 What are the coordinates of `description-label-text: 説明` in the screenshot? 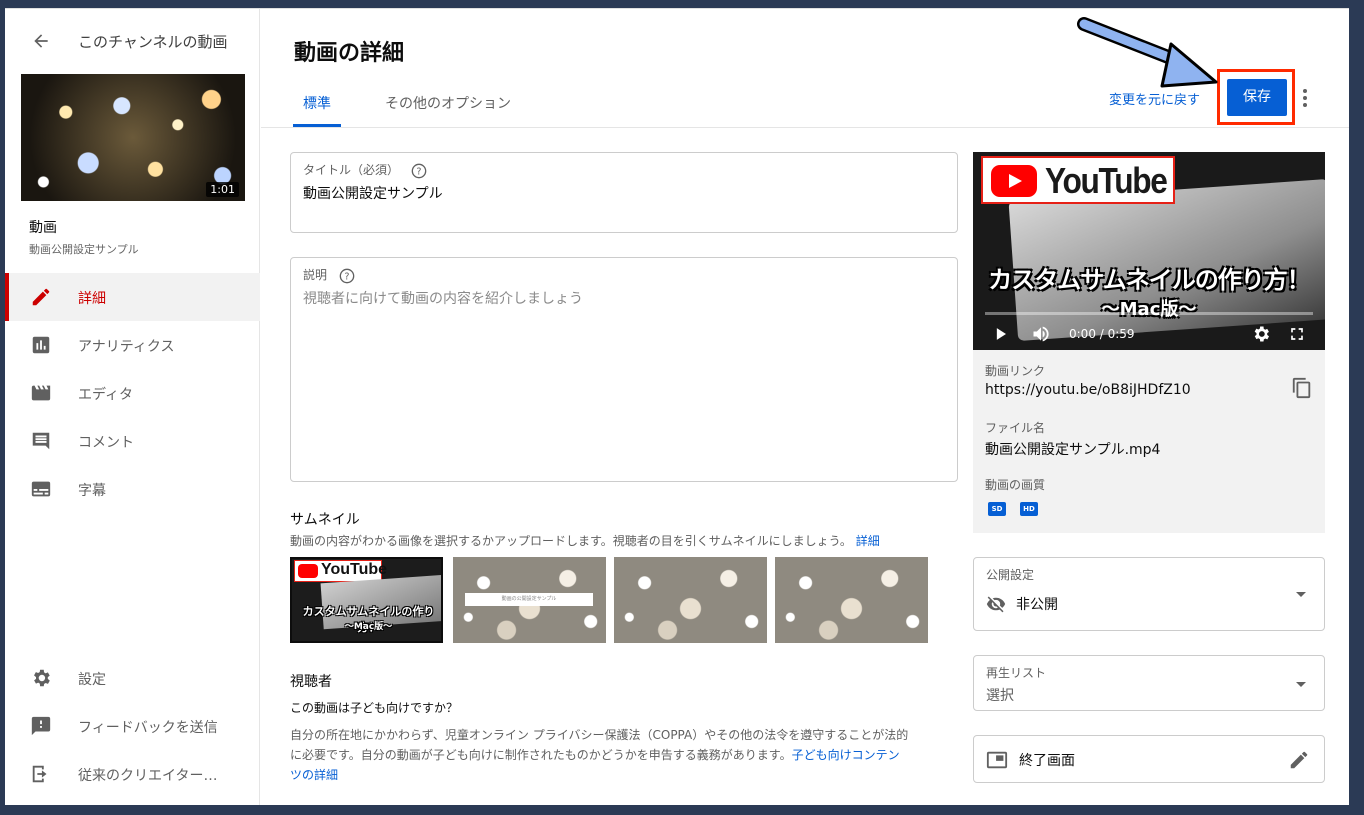 It's located at (315, 275).